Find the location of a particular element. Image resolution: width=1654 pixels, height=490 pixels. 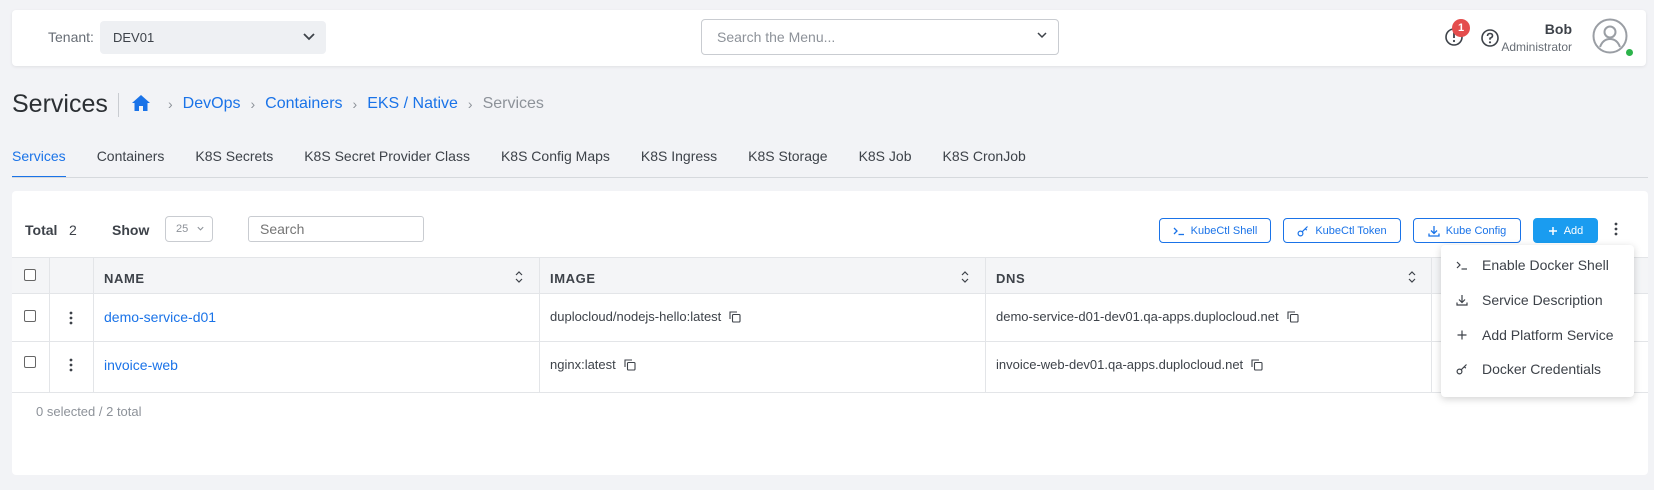

menu-item-docker-credentials: Docker Credentials is located at coordinates (1537, 370).